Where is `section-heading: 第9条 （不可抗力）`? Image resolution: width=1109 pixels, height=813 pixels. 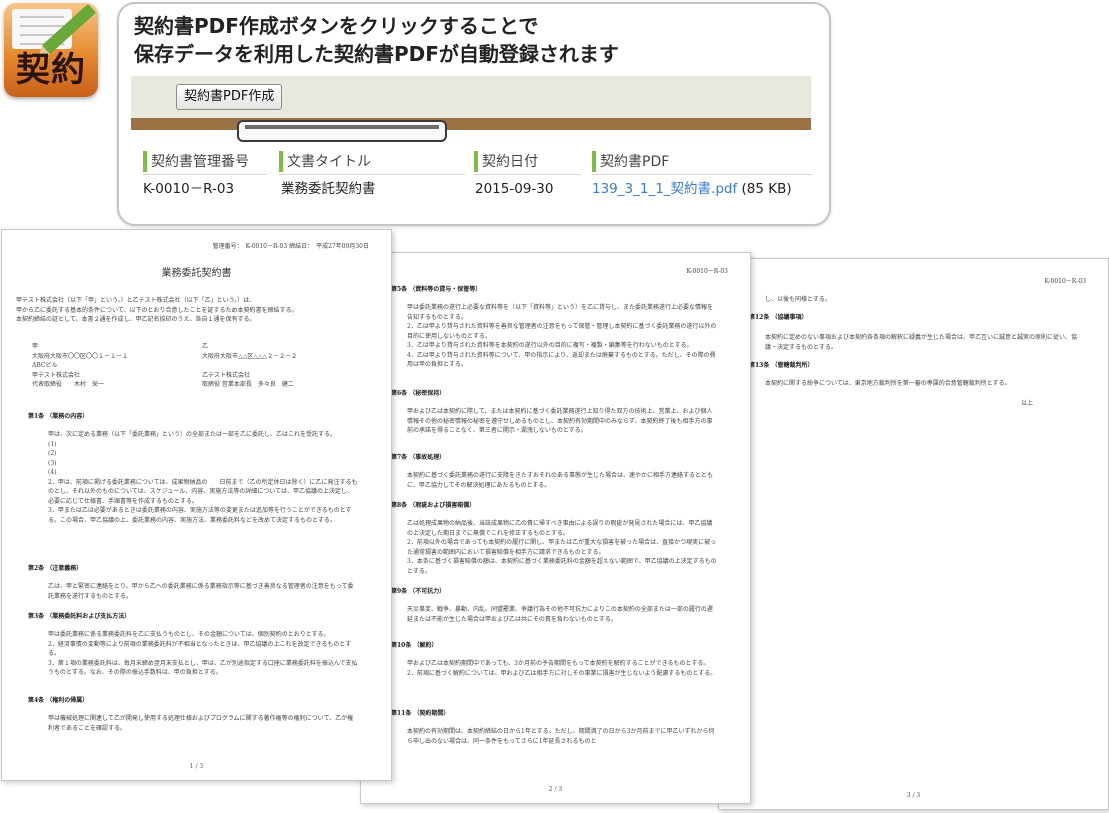 section-heading: 第9条 （不可抗力） is located at coordinates (418, 591).